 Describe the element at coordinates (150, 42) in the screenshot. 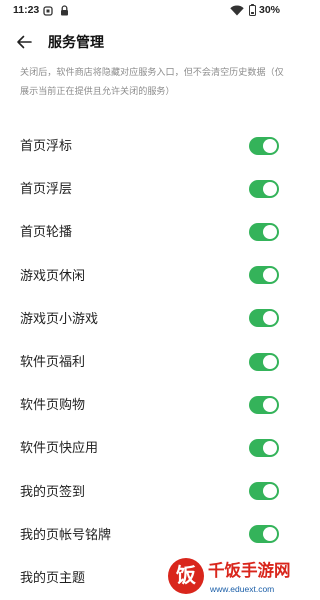

I see `header: 服务管理` at that location.